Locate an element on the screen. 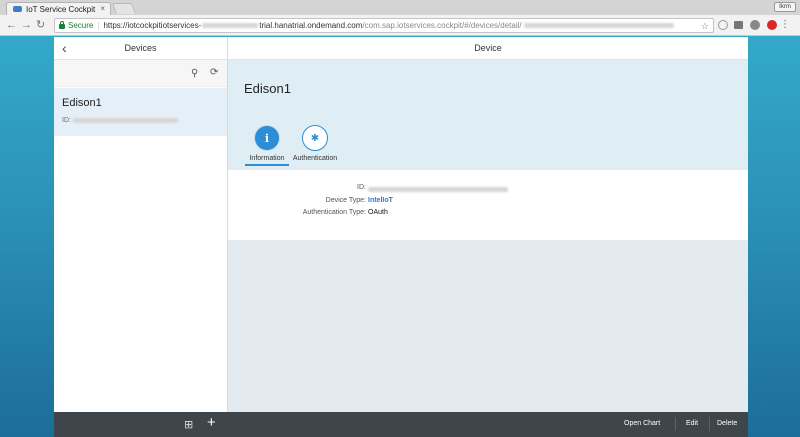 The height and width of the screenshot is (437, 800). tab-authentication: ✱ Authentication is located at coordinates (315, 143).